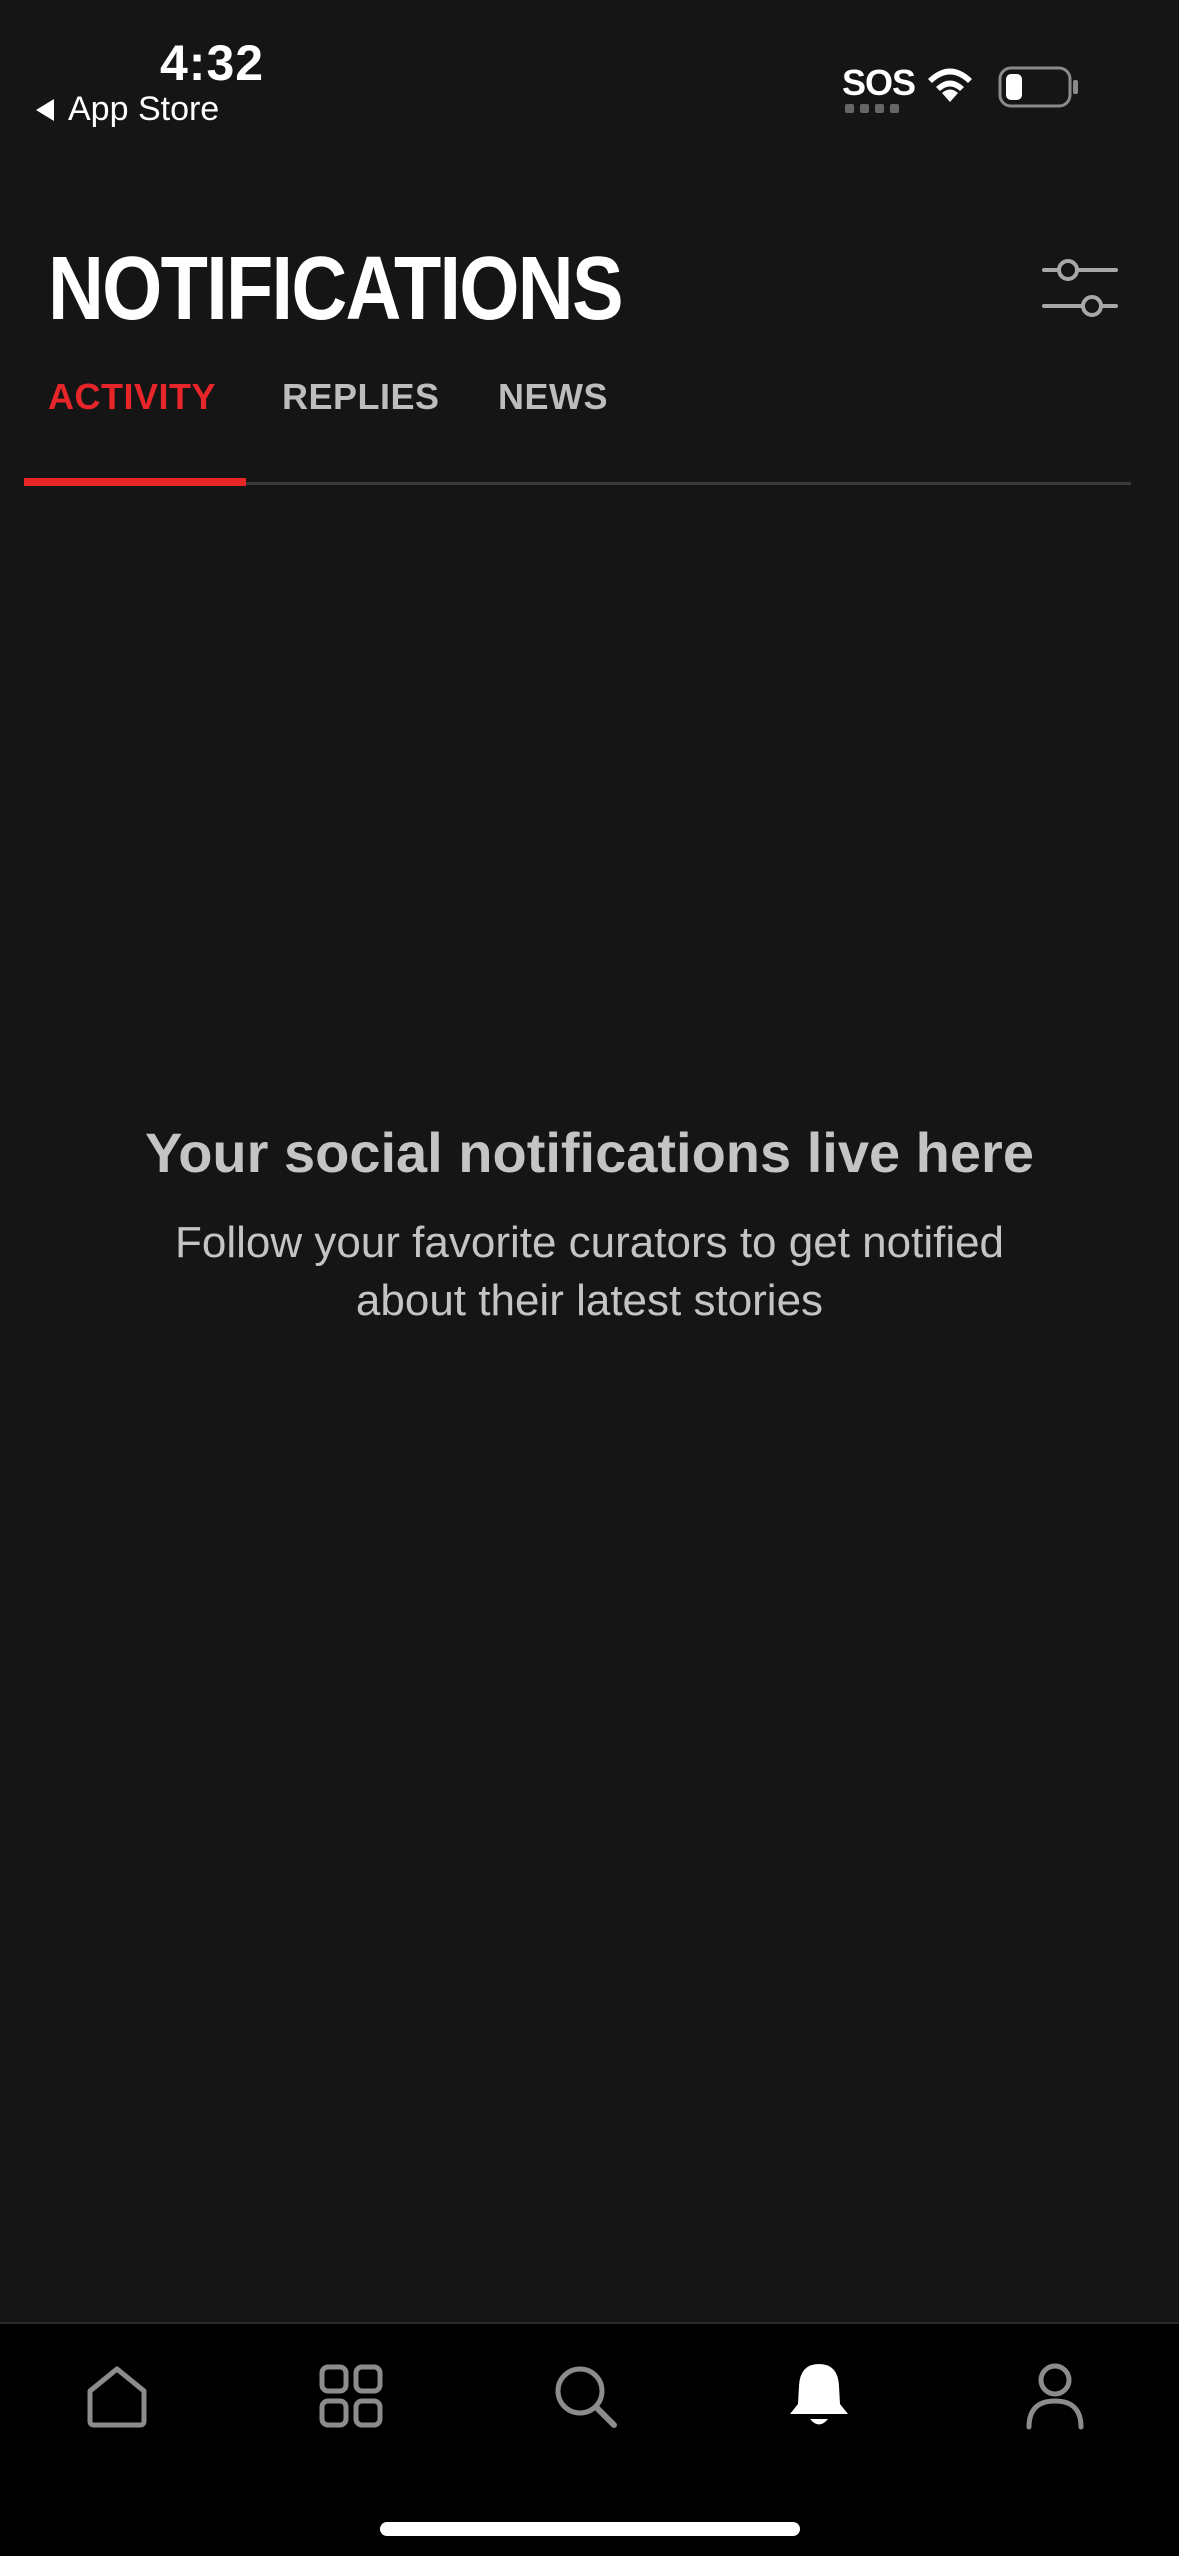  I want to click on nav-categories, so click(351, 2396).